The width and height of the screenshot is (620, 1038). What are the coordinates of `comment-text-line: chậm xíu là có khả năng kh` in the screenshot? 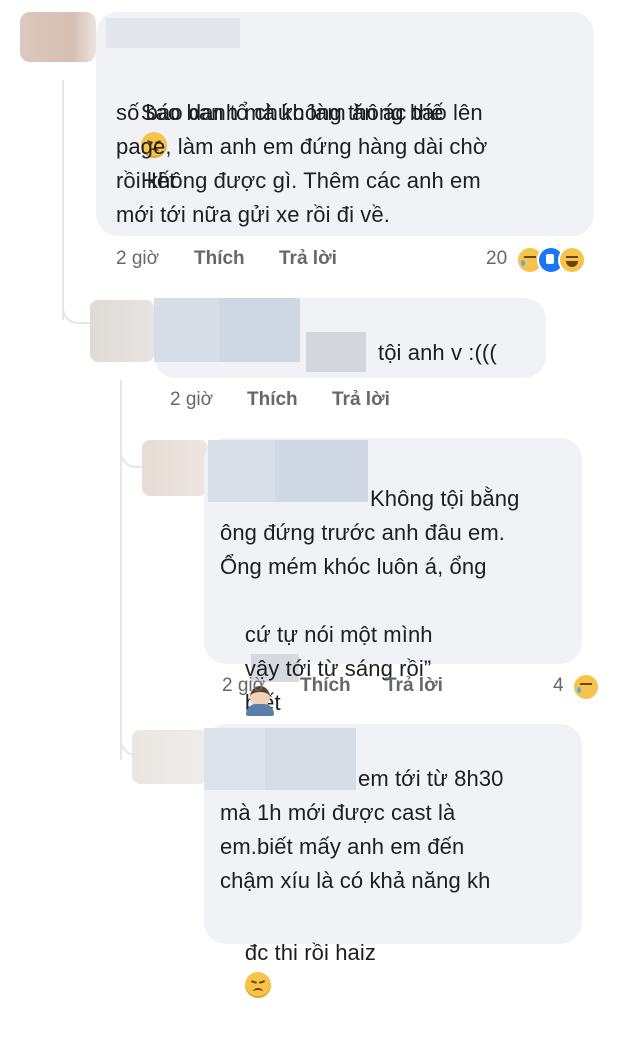 It's located at (355, 880).